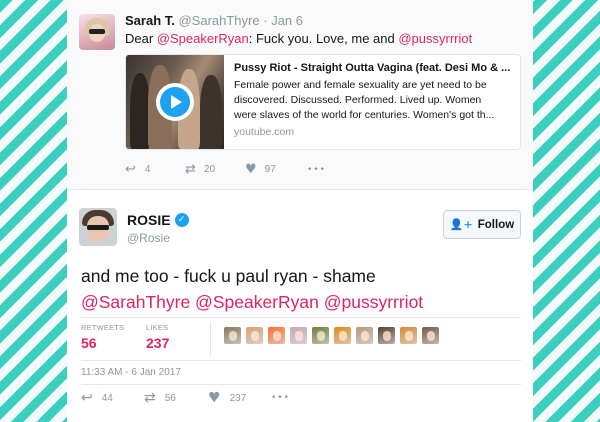 This screenshot has width=600, height=422. What do you see at coordinates (203, 38) in the screenshot?
I see `reply-mention-speakerryan: @SpeakerRyan` at bounding box center [203, 38].